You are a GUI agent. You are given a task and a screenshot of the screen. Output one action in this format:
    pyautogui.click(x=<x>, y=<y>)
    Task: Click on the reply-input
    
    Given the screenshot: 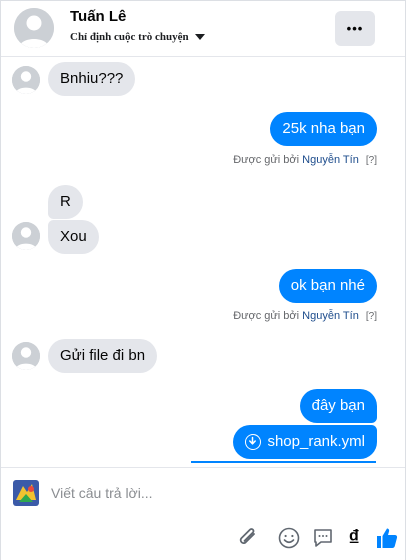 What is the action you would take?
    pyautogui.click(x=216, y=493)
    